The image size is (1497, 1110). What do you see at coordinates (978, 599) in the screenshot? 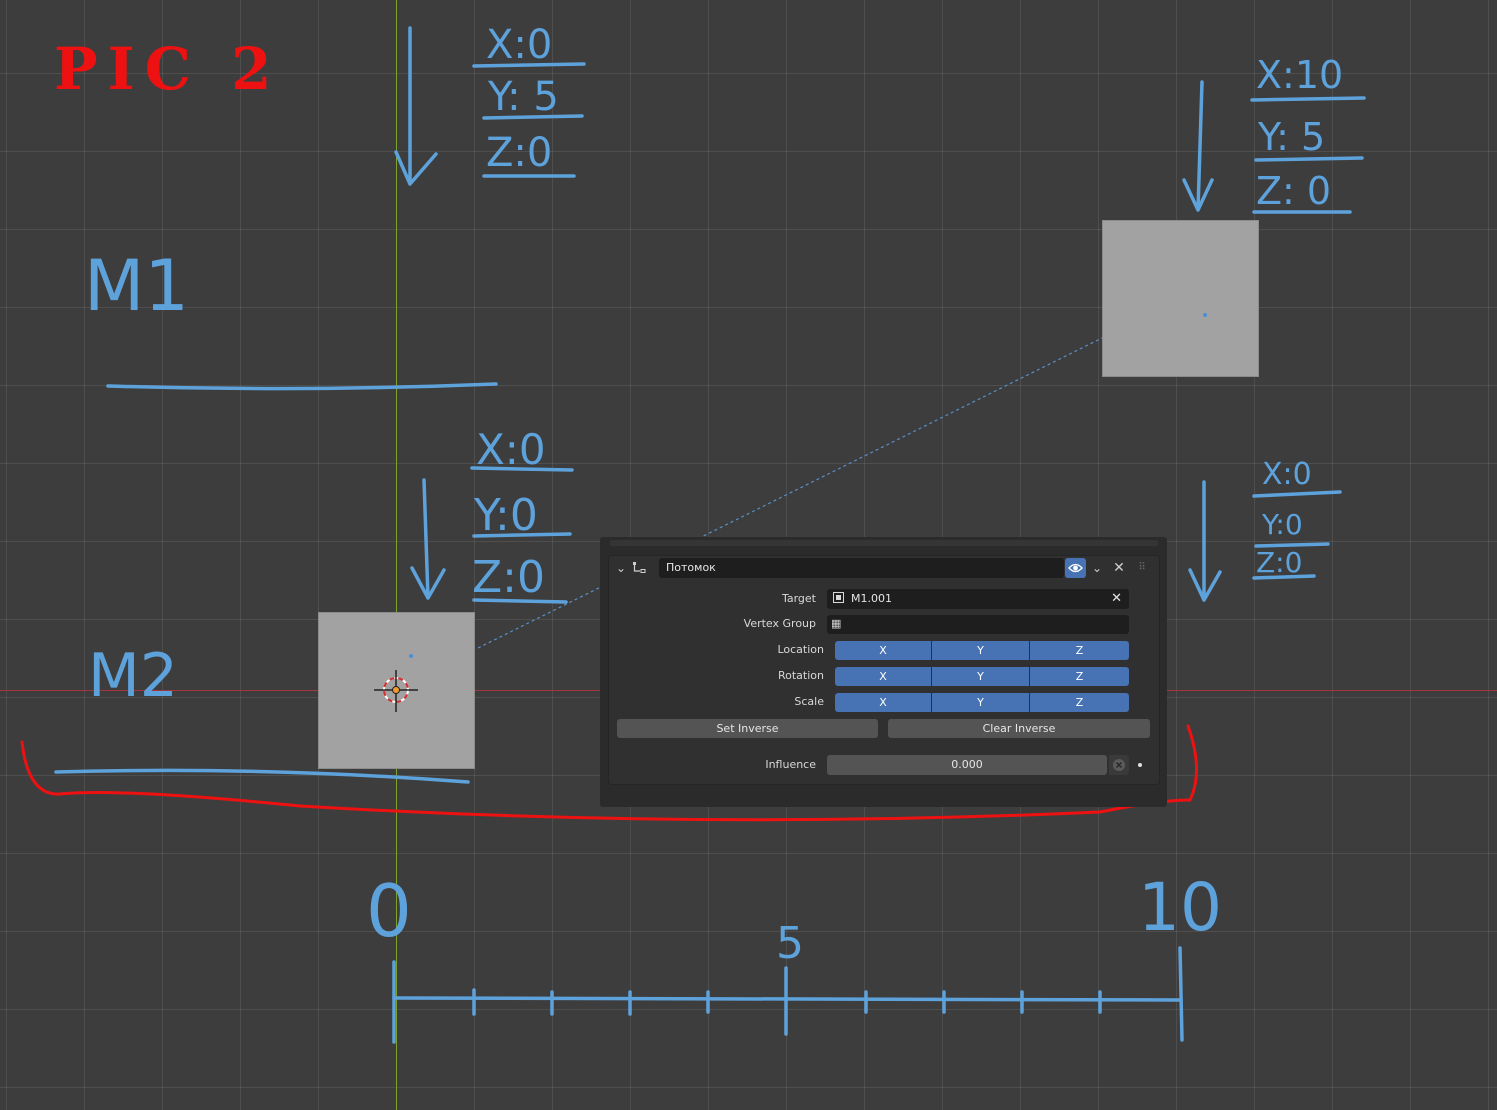
I see `target-field: M1.001 ✕` at bounding box center [978, 599].